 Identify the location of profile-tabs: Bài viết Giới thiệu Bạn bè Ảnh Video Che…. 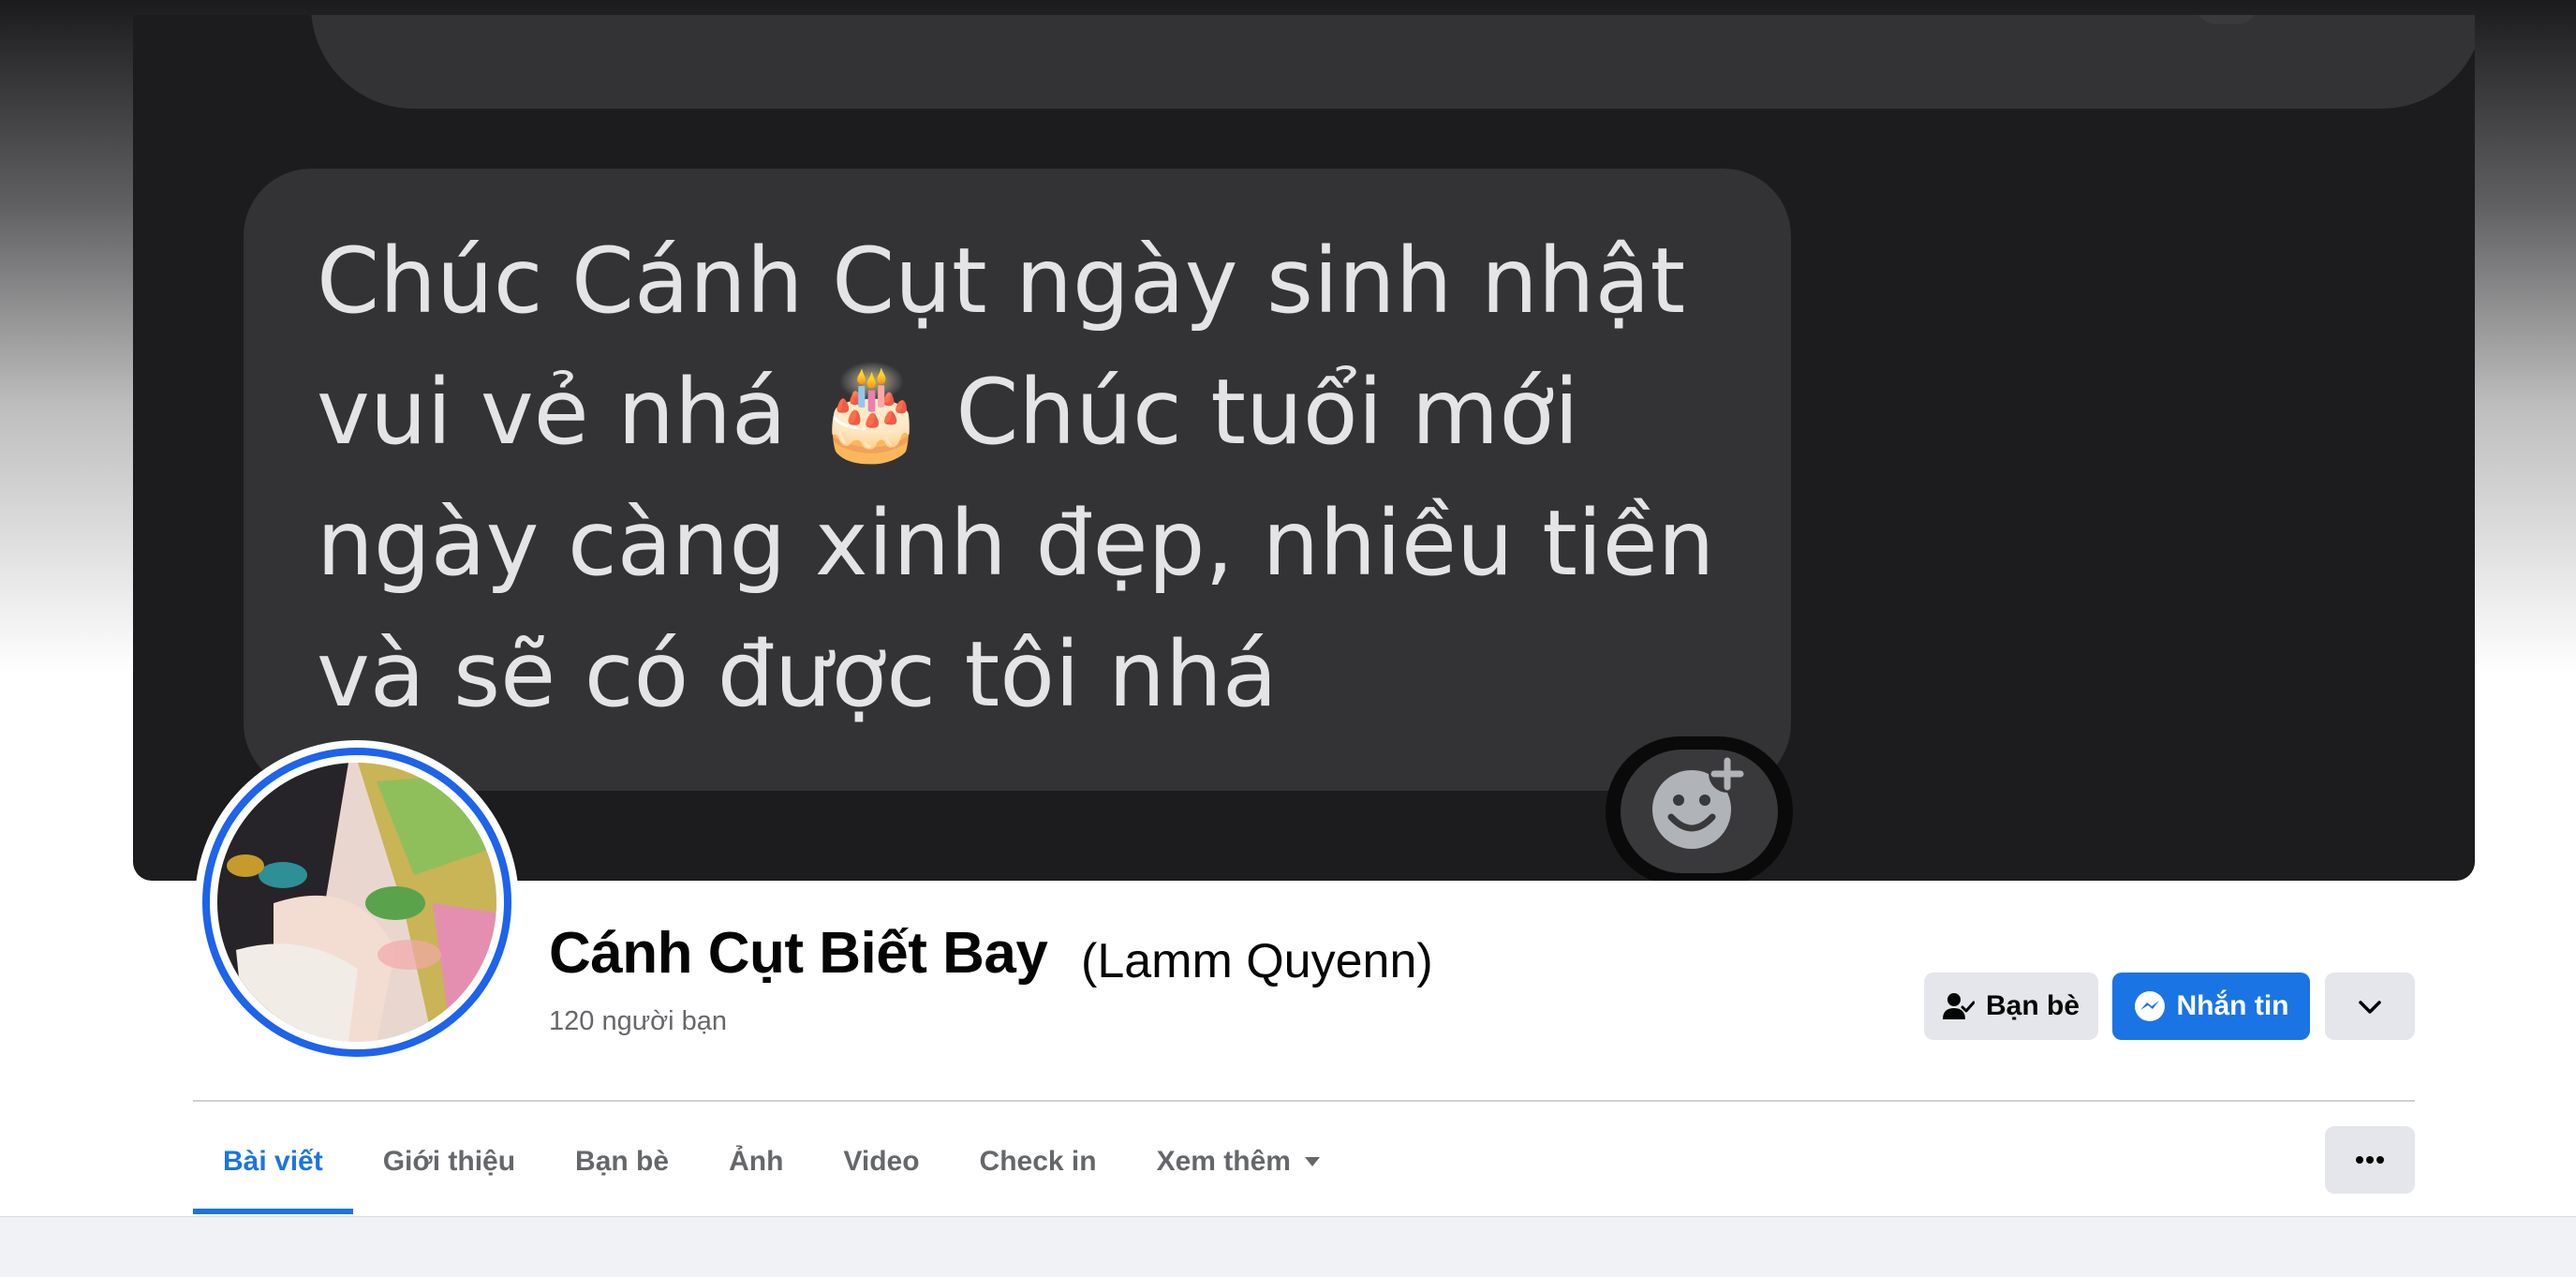
(772, 1161).